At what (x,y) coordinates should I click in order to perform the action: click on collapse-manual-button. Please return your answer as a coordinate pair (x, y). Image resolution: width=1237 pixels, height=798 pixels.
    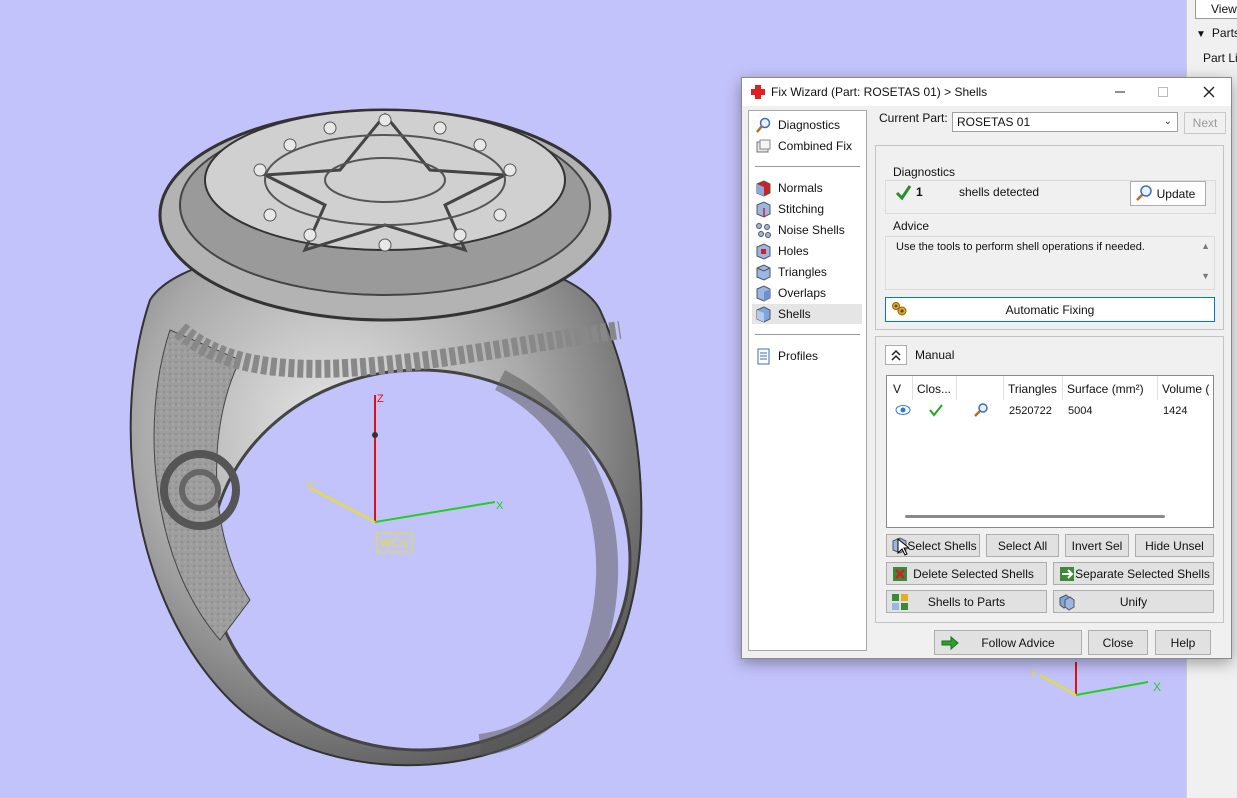
    Looking at the image, I should click on (896, 355).